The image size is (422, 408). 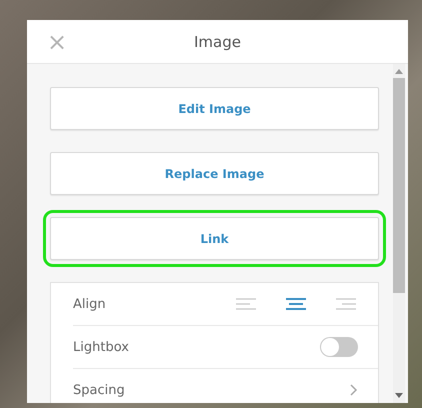 What do you see at coordinates (354, 390) in the screenshot?
I see `chevron-right-icon` at bounding box center [354, 390].